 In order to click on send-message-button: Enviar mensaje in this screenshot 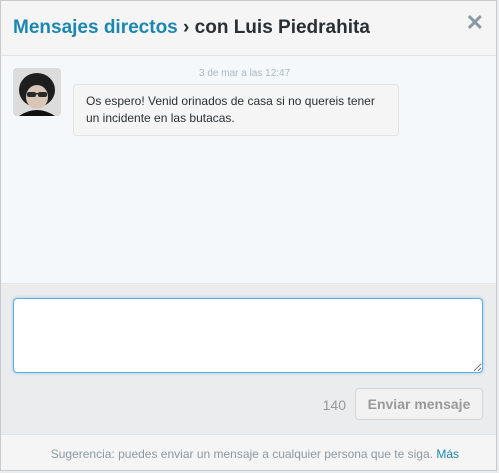, I will do `click(419, 404)`.